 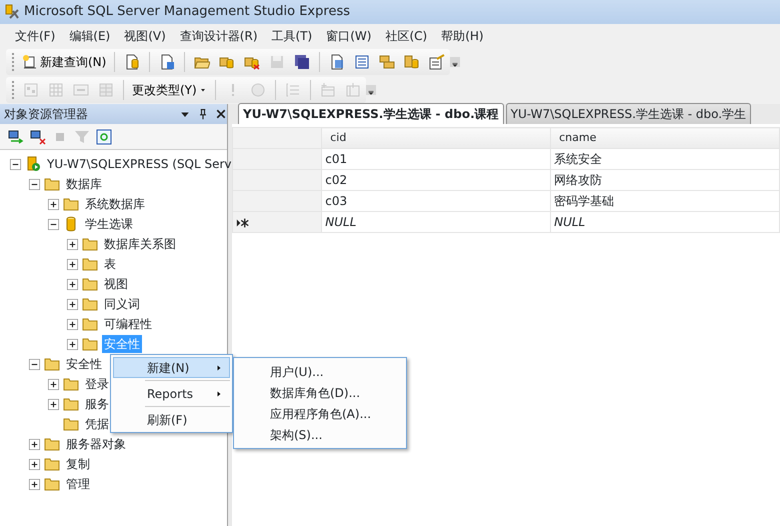 What do you see at coordinates (437, 62) in the screenshot?
I see `properties-icon` at bounding box center [437, 62].